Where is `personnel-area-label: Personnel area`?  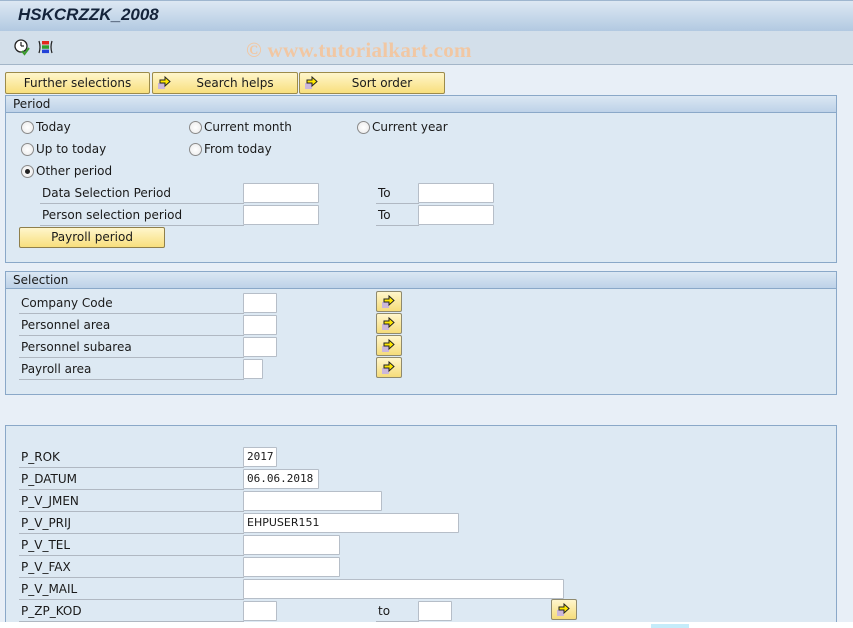
personnel-area-label: Personnel area is located at coordinates (131, 325).